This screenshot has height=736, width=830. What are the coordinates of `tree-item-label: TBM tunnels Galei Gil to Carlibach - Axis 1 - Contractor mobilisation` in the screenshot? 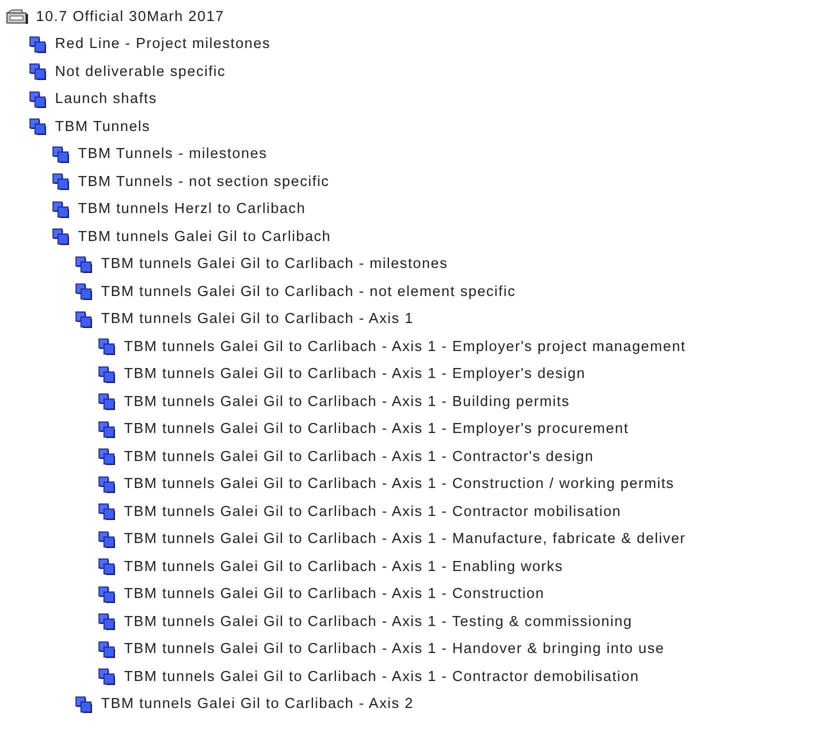 It's located at (373, 512).